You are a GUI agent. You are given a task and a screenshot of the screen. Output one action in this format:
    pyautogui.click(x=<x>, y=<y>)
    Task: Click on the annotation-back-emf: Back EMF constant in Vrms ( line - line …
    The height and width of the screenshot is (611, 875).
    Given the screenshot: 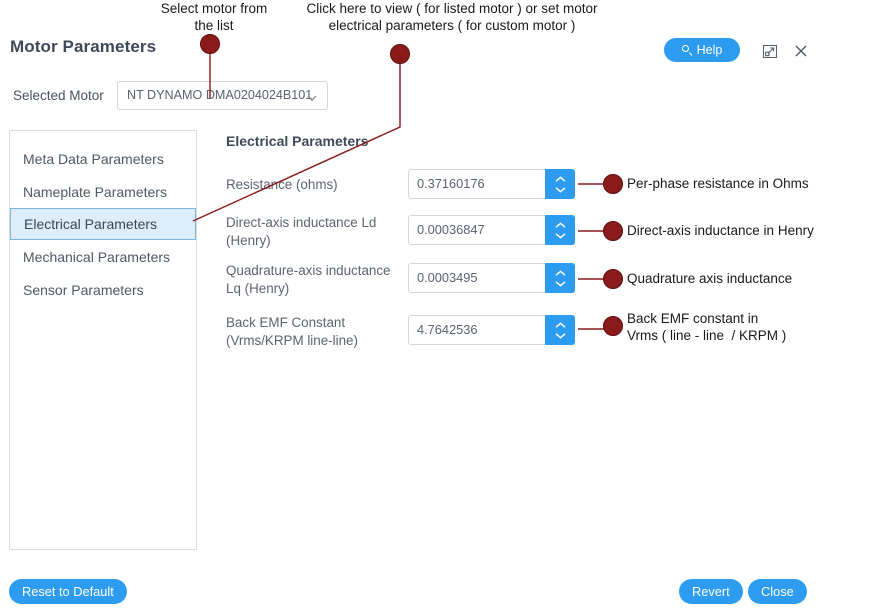 What is the action you would take?
    pyautogui.click(x=707, y=327)
    